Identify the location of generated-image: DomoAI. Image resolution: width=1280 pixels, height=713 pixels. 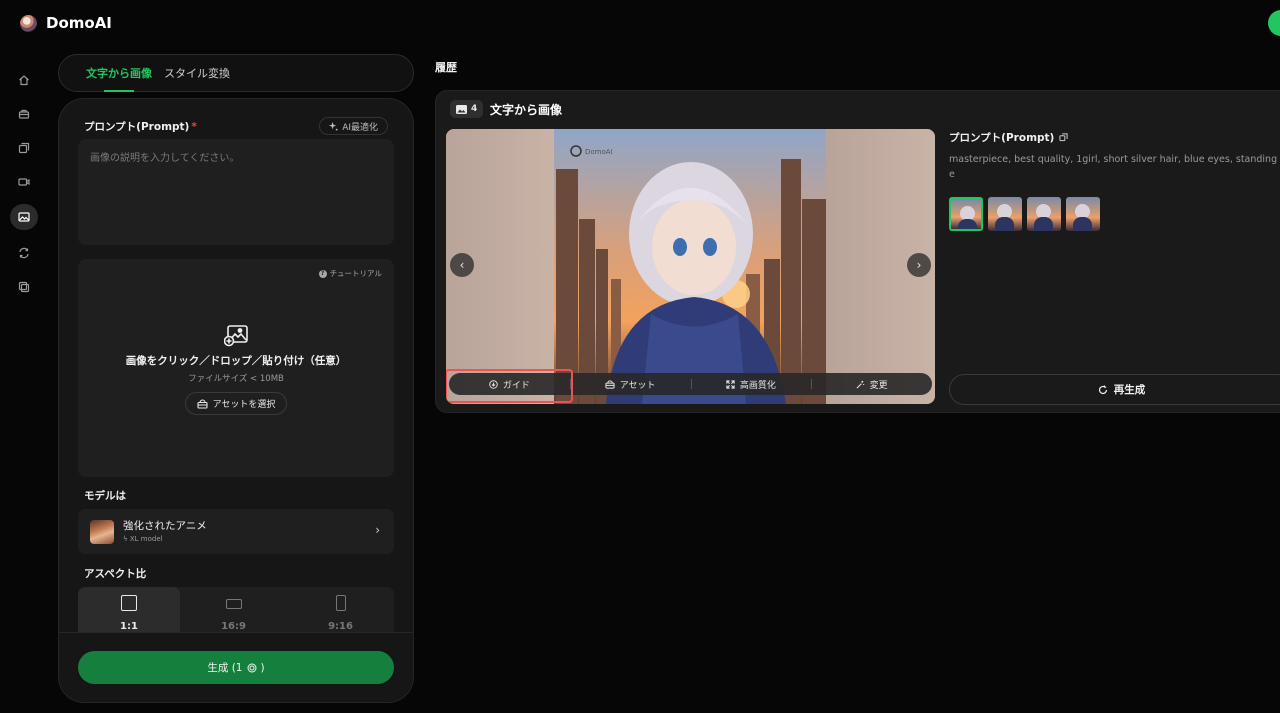
(690, 266).